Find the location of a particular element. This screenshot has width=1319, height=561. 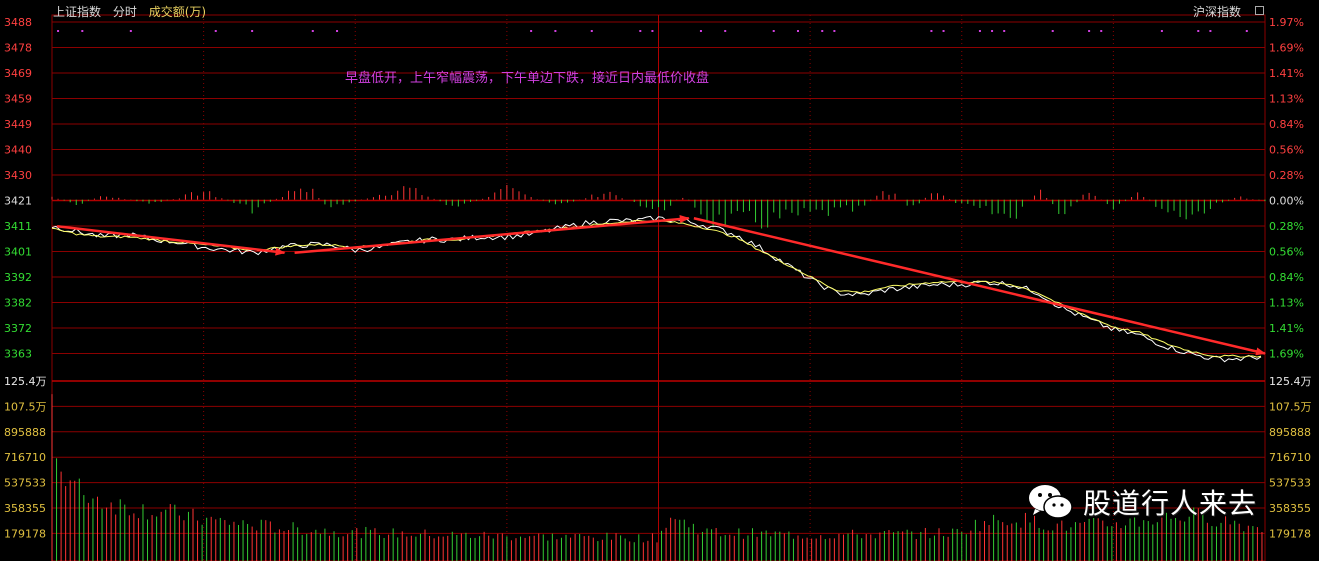

price-tick-label: 3372 is located at coordinates (18, 328).